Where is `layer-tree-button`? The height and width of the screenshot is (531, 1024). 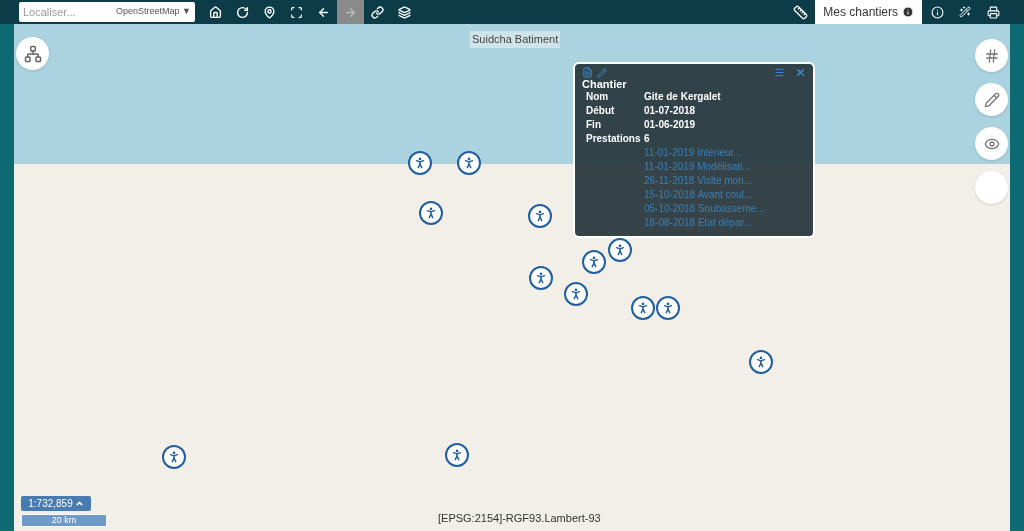 layer-tree-button is located at coordinates (32, 53).